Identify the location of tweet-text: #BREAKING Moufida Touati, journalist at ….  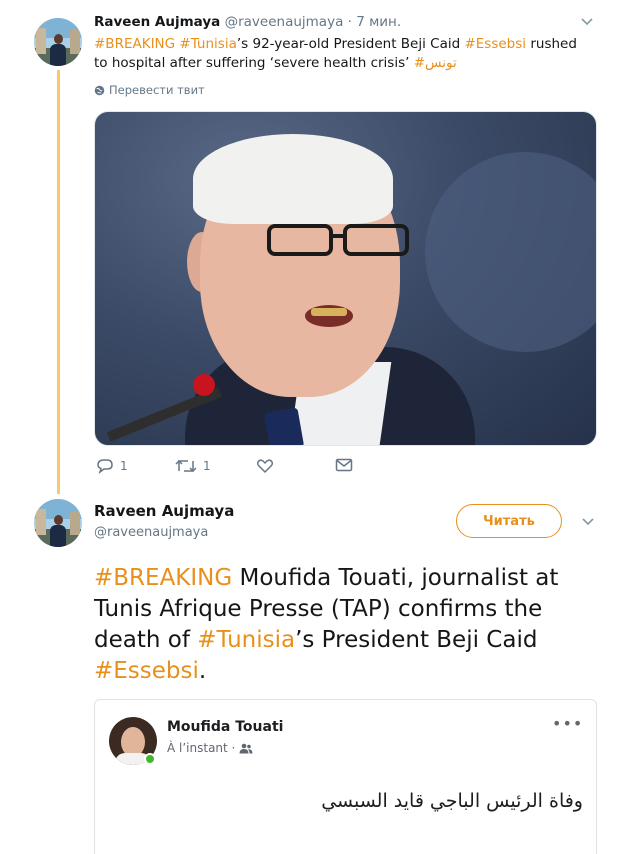
(349, 625).